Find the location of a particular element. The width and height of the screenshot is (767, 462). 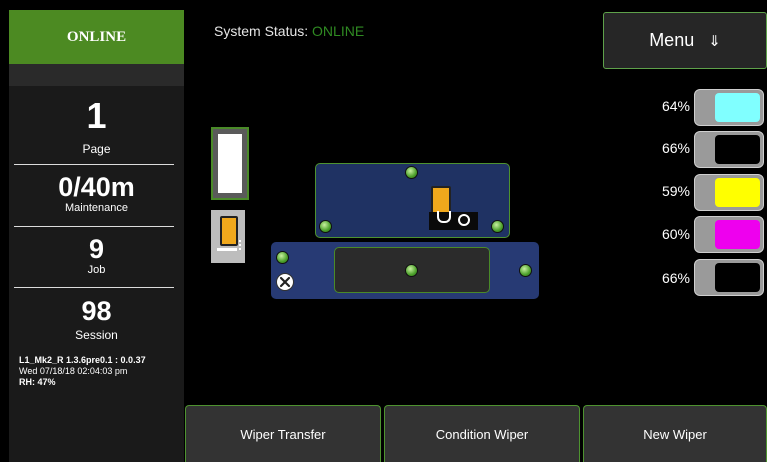

condition-wiper-button: Condition Wiper is located at coordinates (482, 433).